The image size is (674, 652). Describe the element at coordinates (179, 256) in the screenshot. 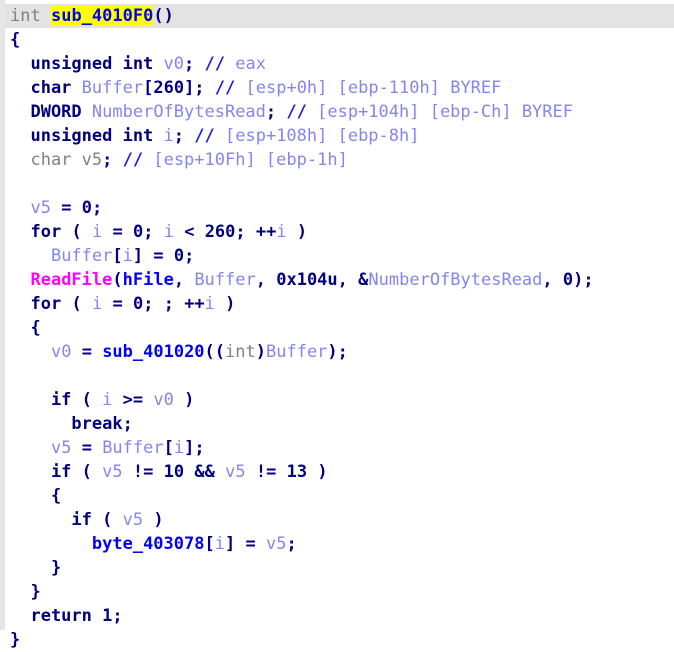

I see `code-number: 0` at that location.